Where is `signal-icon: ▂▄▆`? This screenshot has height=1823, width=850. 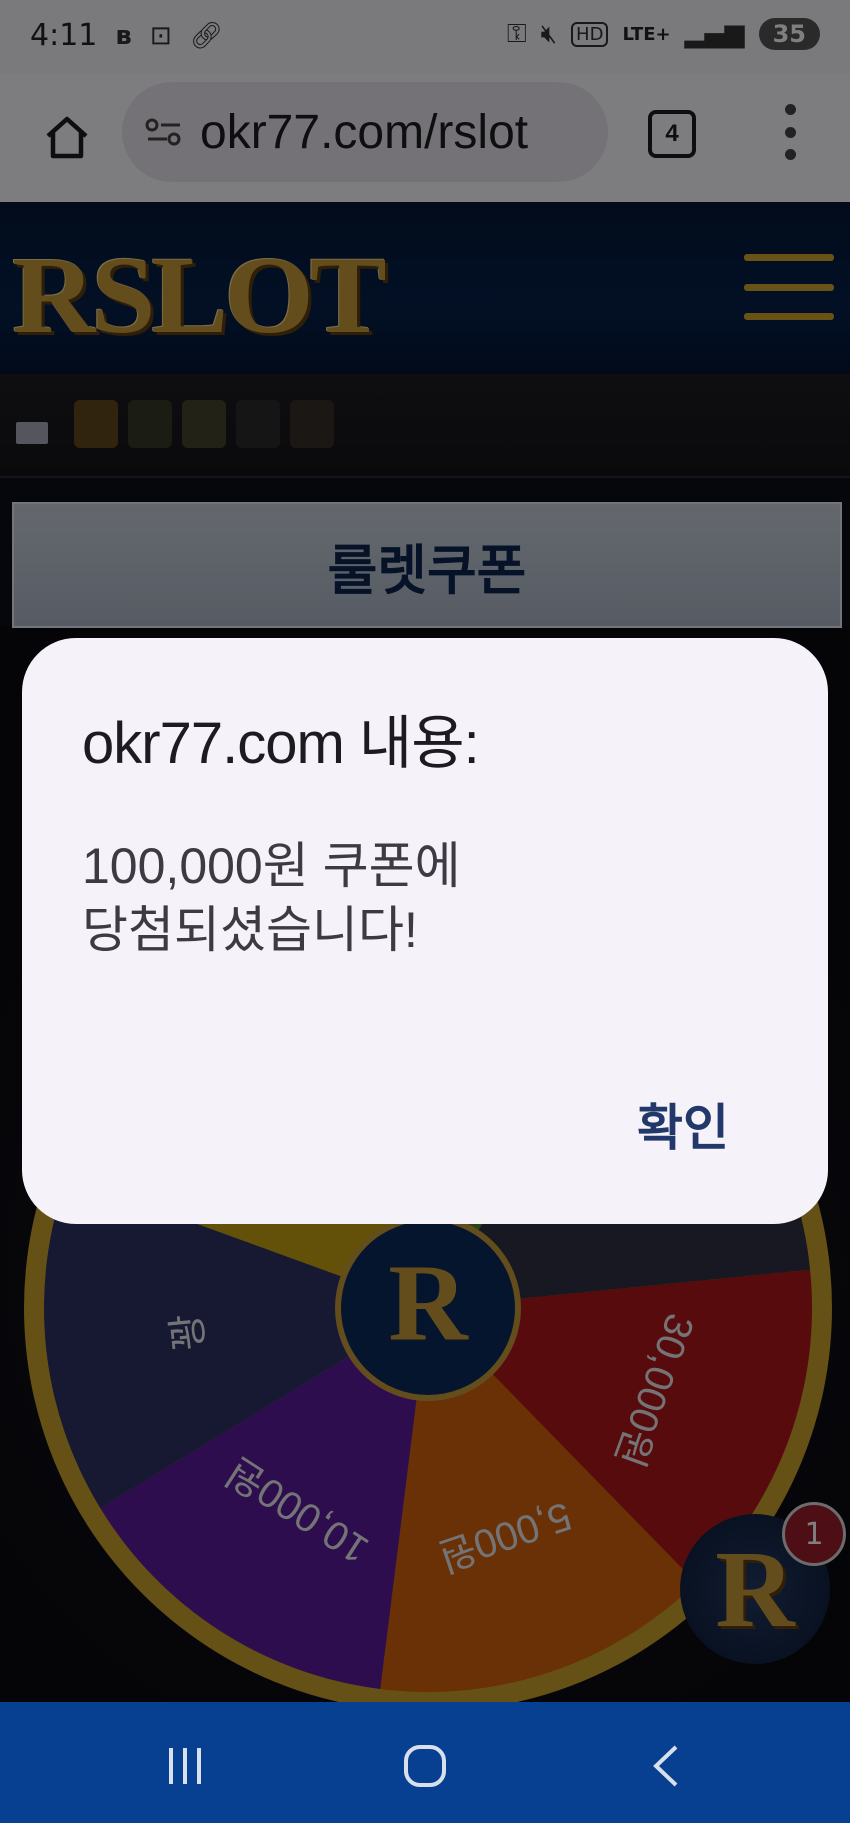
signal-icon: ▂▄▆ is located at coordinates (714, 34).